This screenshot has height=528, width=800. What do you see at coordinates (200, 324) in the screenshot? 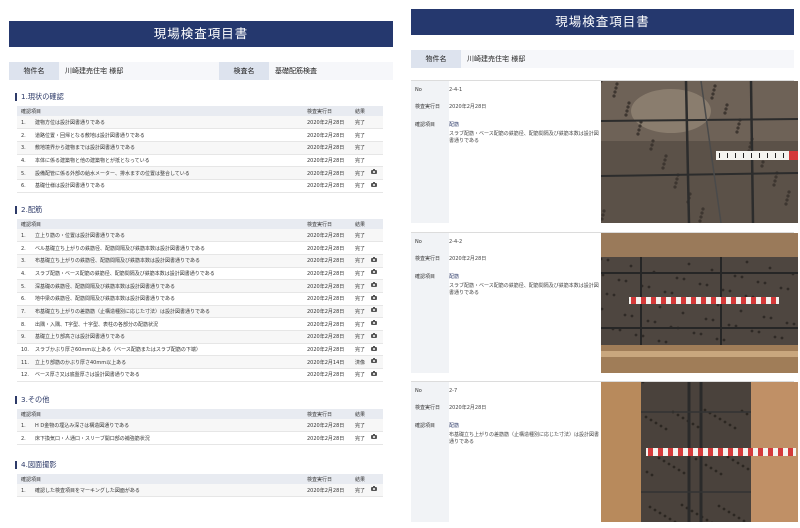
I see `table-row: 8. 出隅・入隅、T字型、十字型、表柱の各部分の配筋状況 2020年2月28日 完了` at bounding box center [200, 324].